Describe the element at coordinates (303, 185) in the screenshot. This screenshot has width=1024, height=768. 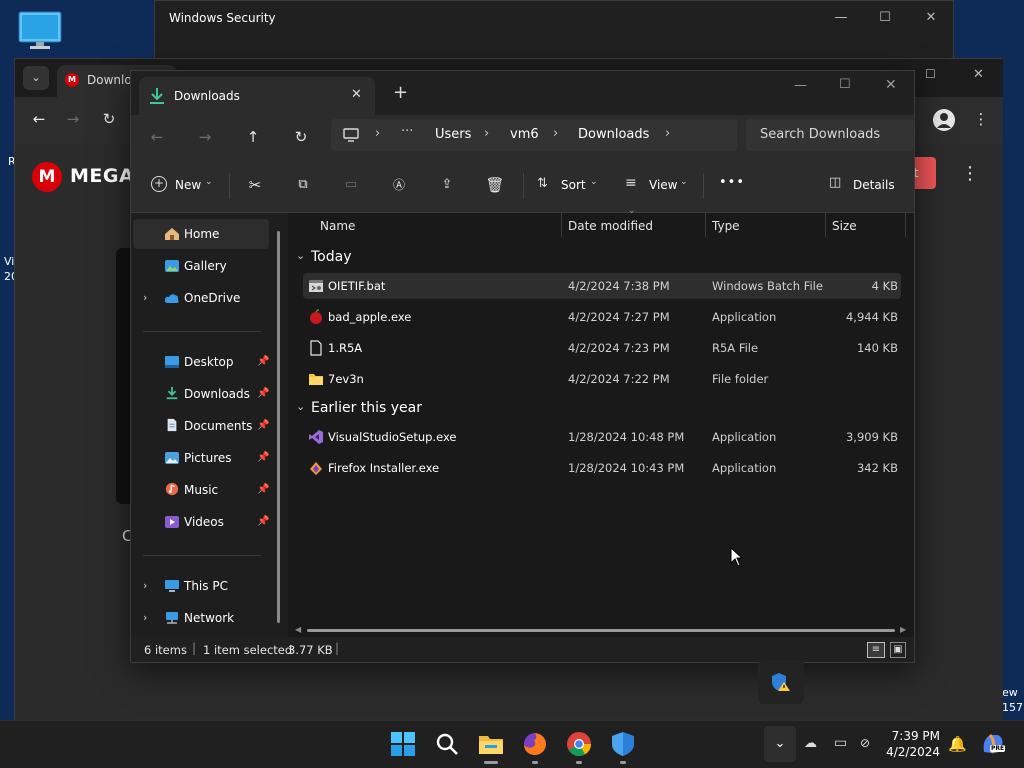
I see `copy-icon: ⧉` at that location.